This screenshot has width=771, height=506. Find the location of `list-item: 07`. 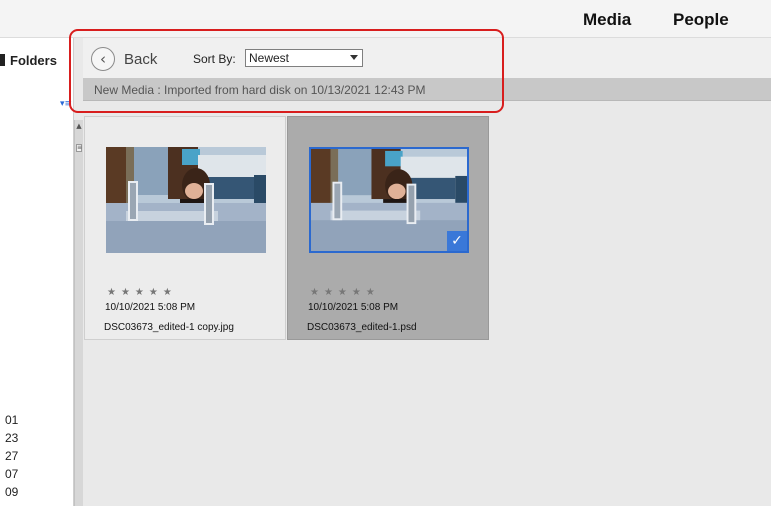

list-item: 07 is located at coordinates (11, 474).